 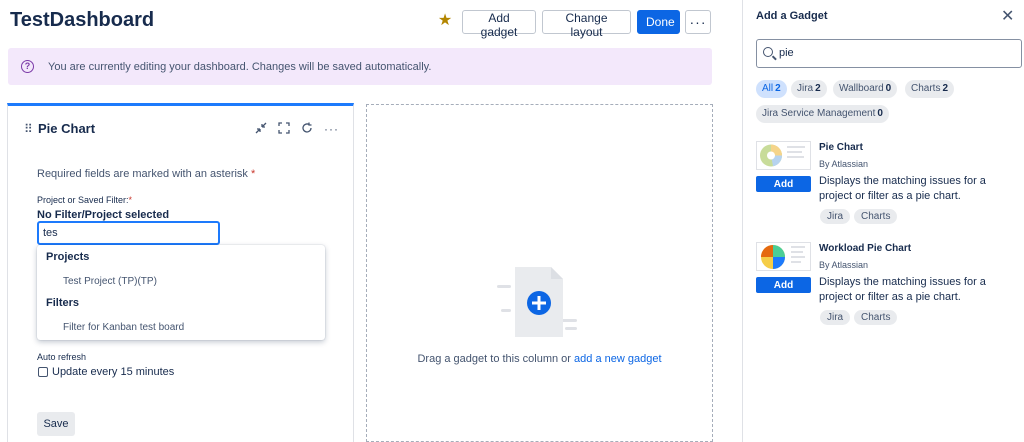 What do you see at coordinates (307, 129) in the screenshot?
I see `refresh-icon` at bounding box center [307, 129].